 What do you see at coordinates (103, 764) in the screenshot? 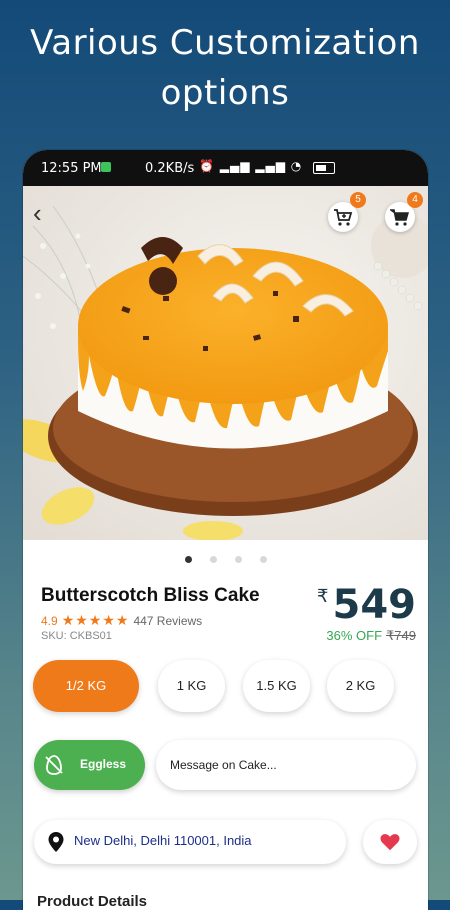
I see `eggless-label: Eggless` at bounding box center [103, 764].